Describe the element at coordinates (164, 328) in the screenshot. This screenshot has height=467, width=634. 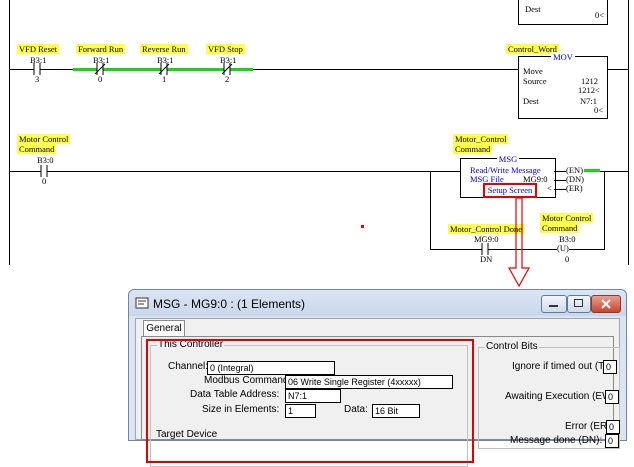
I see `tab-general: General` at that location.